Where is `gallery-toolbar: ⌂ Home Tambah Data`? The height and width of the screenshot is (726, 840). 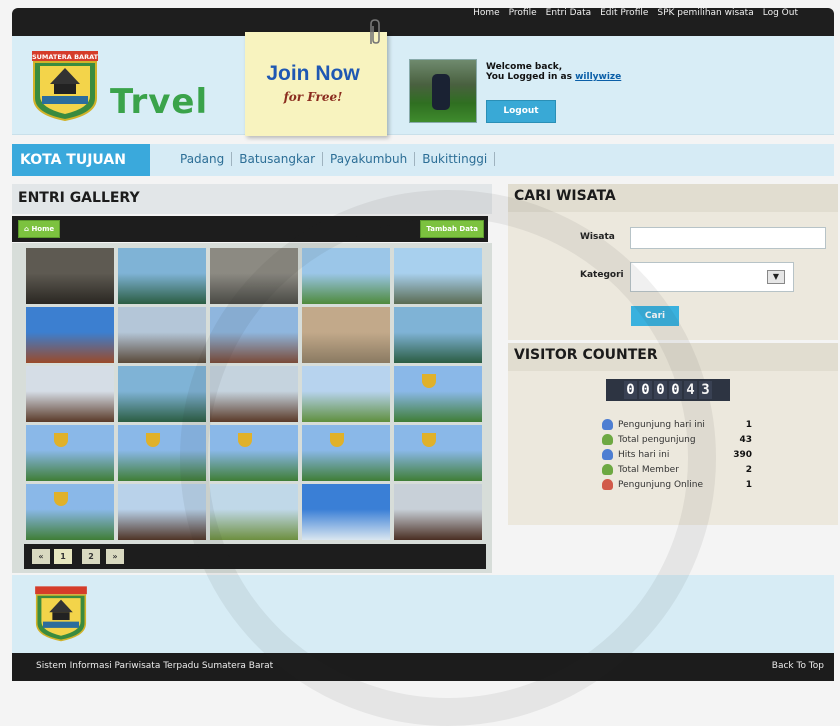 gallery-toolbar: ⌂ Home Tambah Data is located at coordinates (250, 229).